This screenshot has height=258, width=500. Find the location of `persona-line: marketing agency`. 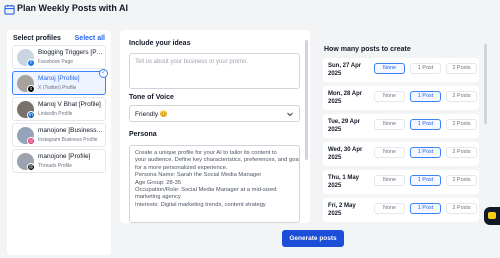

persona-line: marketing agency is located at coordinates (158, 197).